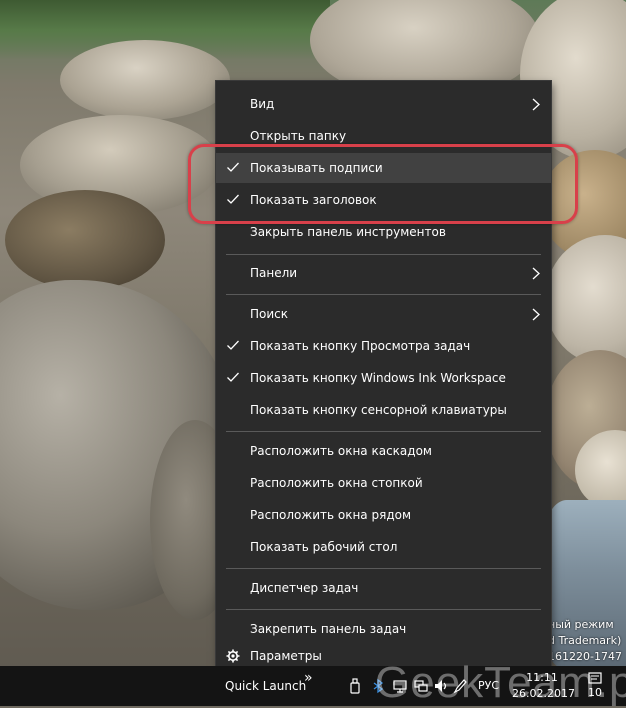 This screenshot has height=708, width=626. I want to click on notification-count: 10, so click(595, 692).